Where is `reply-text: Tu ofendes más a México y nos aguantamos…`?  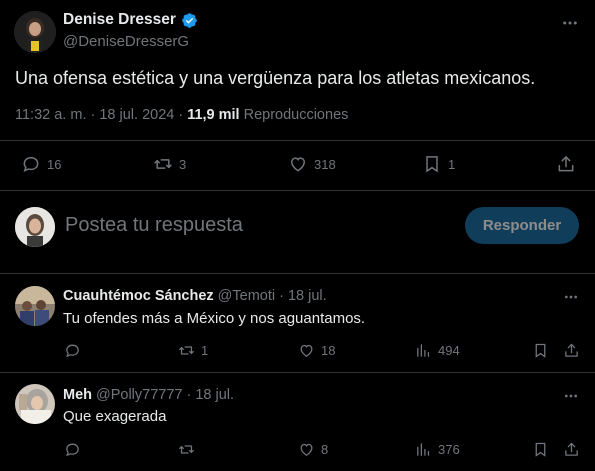 reply-text: Tu ofendes más a México y nos aguantamos… is located at coordinates (214, 318).